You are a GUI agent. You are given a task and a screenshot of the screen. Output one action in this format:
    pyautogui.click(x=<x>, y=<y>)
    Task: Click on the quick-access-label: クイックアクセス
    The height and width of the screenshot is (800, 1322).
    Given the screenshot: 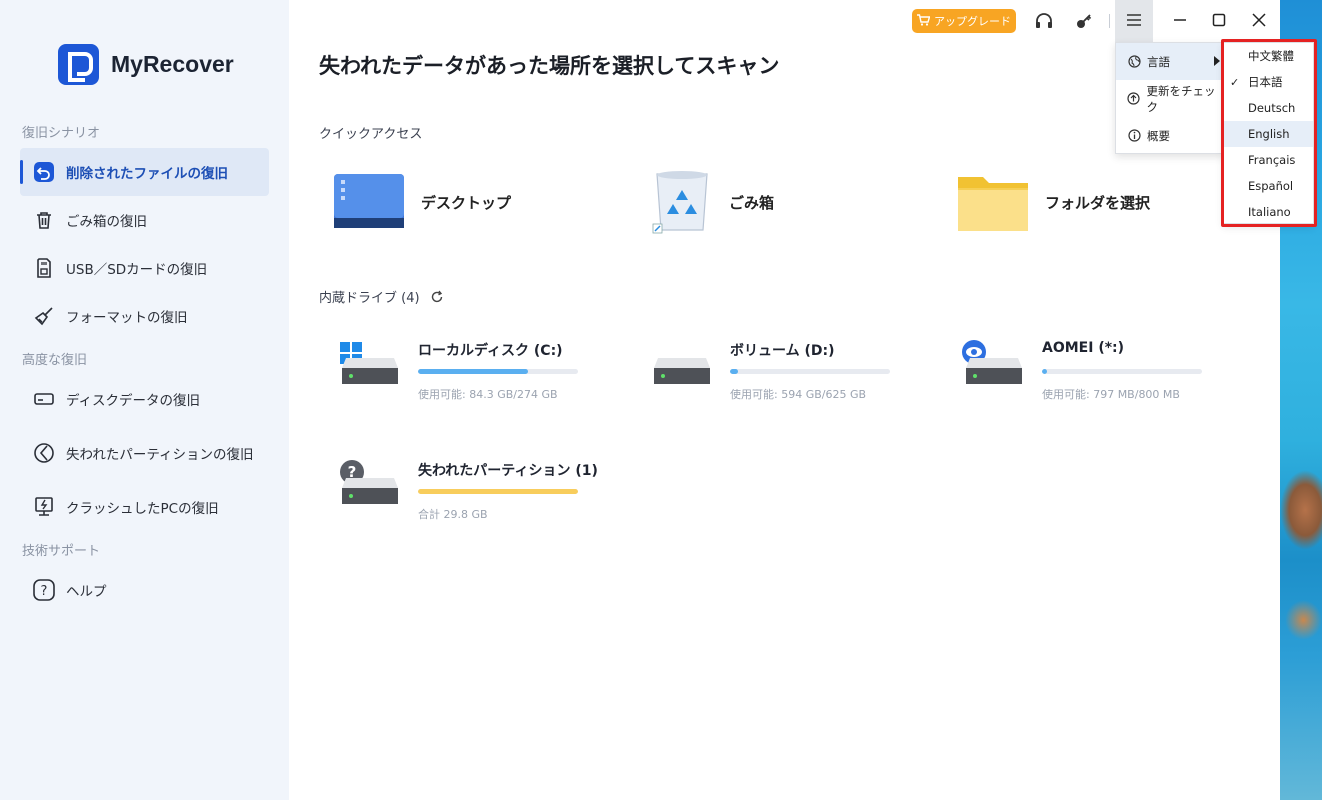 What is the action you would take?
    pyautogui.click(x=371, y=134)
    